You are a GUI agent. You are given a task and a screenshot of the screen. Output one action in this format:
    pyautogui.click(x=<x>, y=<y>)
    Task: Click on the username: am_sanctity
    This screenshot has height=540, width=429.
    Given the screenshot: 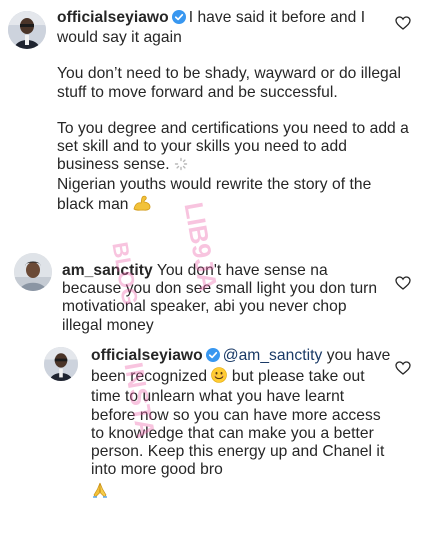 What is the action you would take?
    pyautogui.click(x=107, y=270)
    